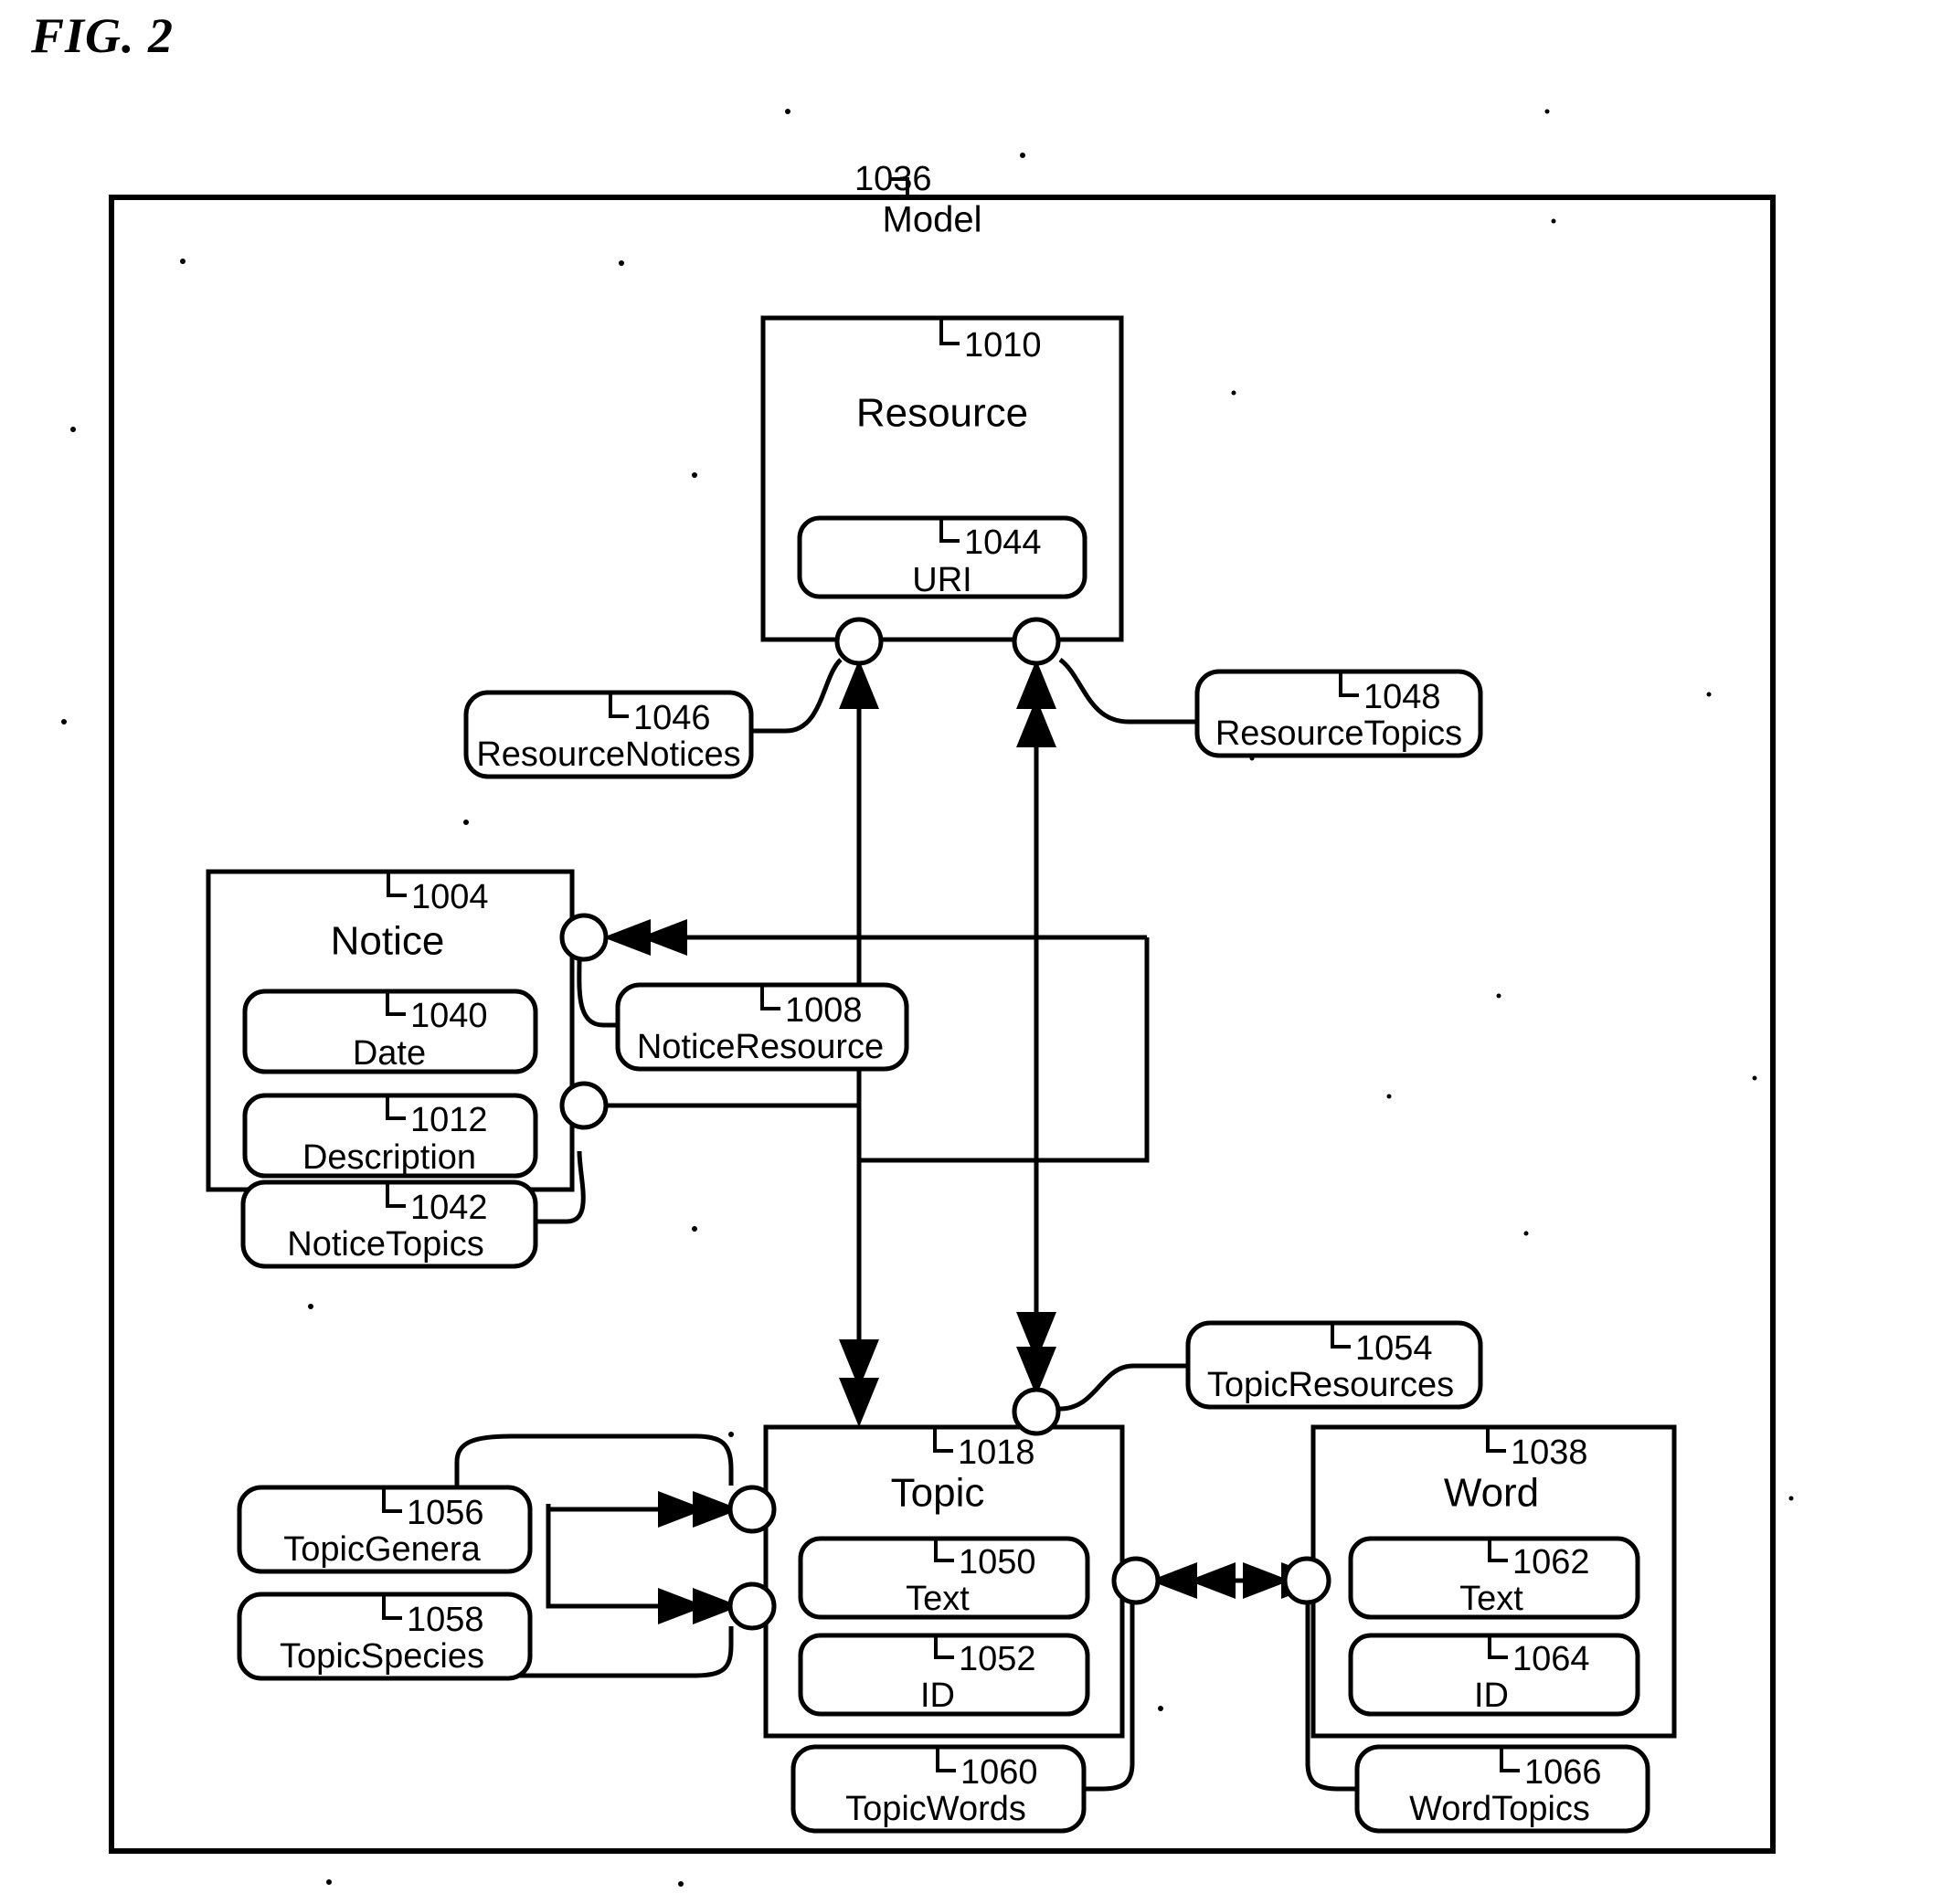 Image resolution: width=1952 pixels, height=1904 pixels. Describe the element at coordinates (449, 1208) in the screenshot. I see `notice-topics-ref-number: 1042` at that location.